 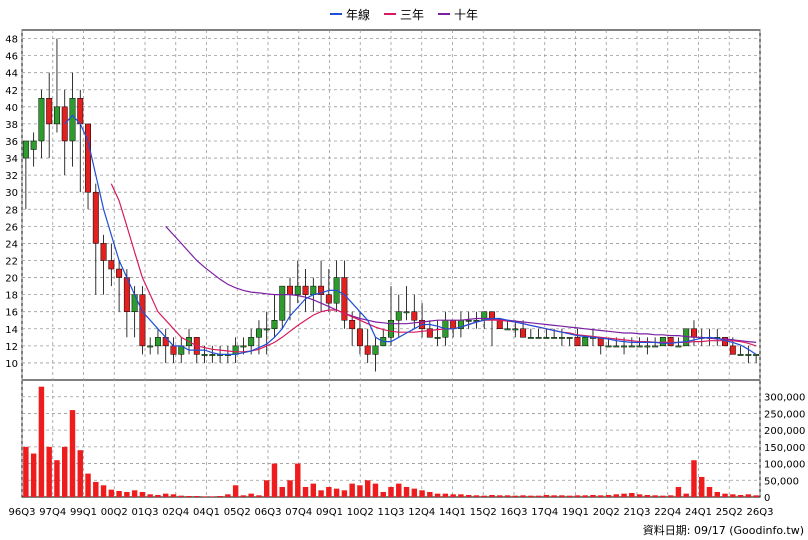 I want to click on price-tick-label: 42, so click(x=11, y=91).